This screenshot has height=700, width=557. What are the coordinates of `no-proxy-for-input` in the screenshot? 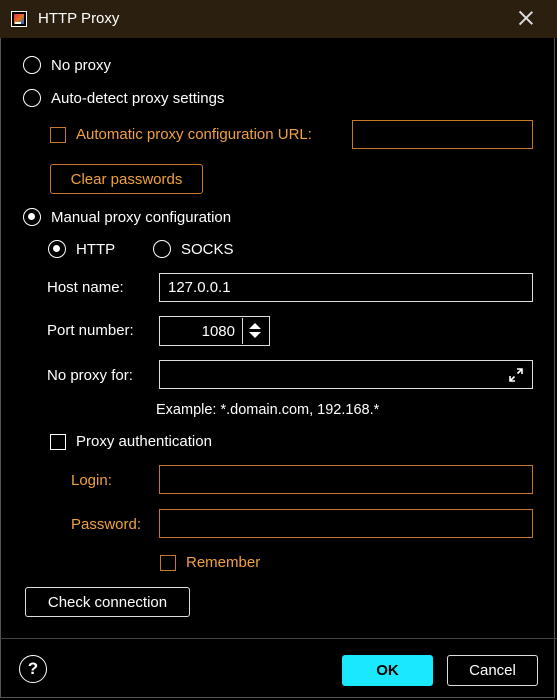 It's located at (346, 374).